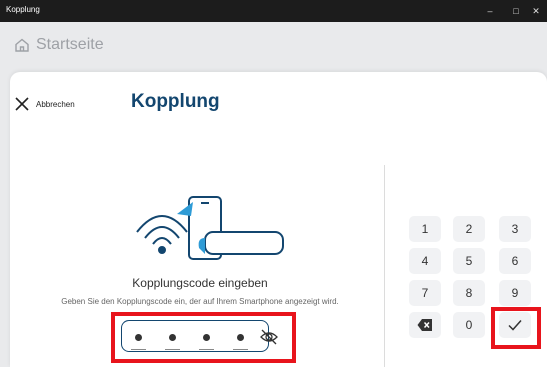 The image size is (547, 367). What do you see at coordinates (384, 266) in the screenshot?
I see `vertical-divider` at bounding box center [384, 266].